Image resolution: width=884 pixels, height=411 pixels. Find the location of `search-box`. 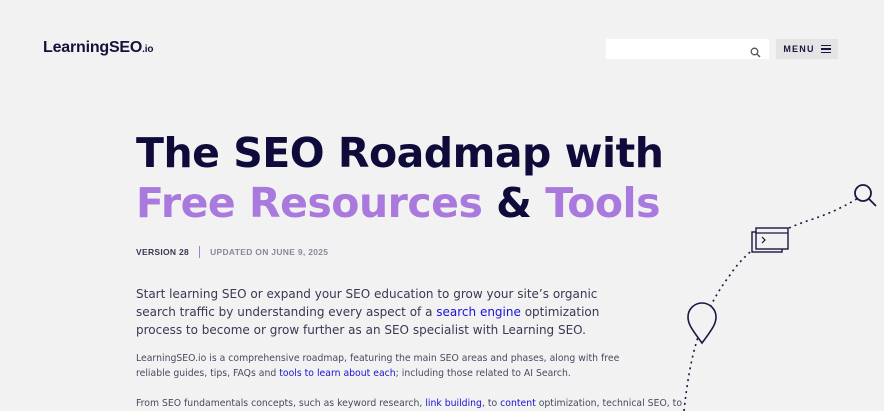

search-box is located at coordinates (687, 50).